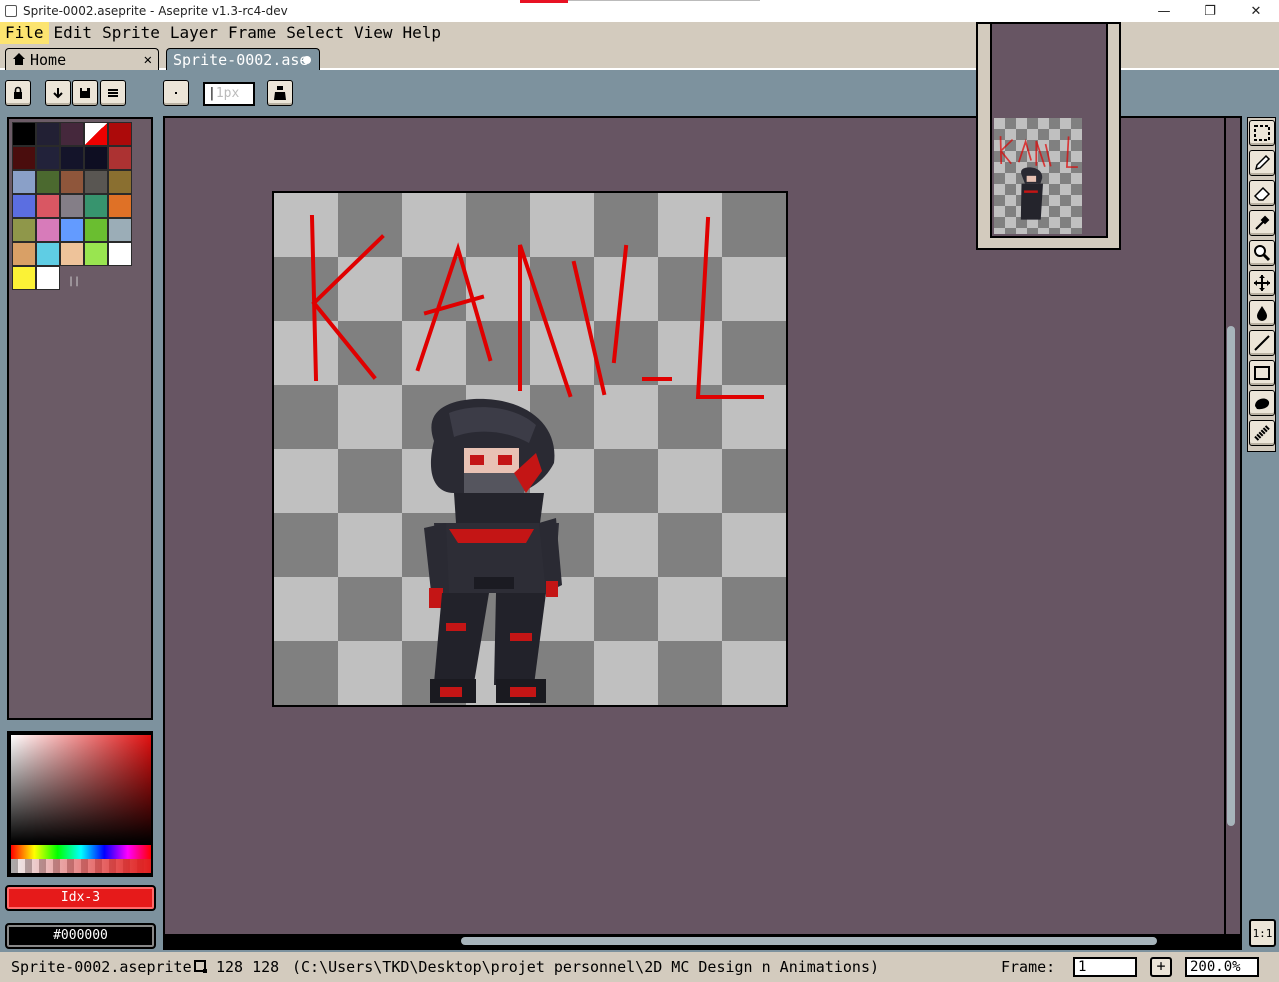 The width and height of the screenshot is (1279, 982). Describe the element at coordinates (1262, 133) in the screenshot. I see `marquee-tool-button` at that location.